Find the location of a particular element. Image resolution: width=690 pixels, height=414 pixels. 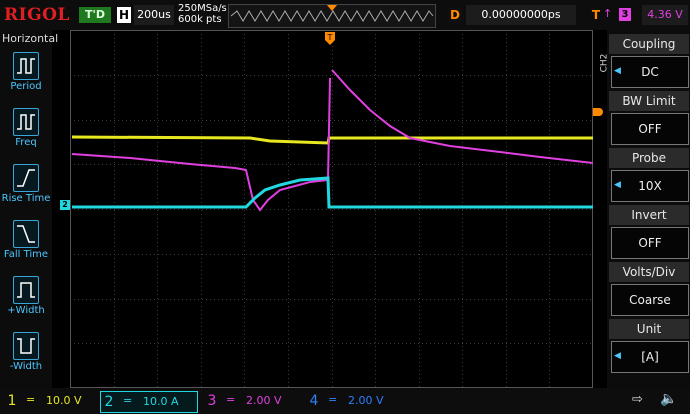

ch3-coupling: = is located at coordinates (231, 399).